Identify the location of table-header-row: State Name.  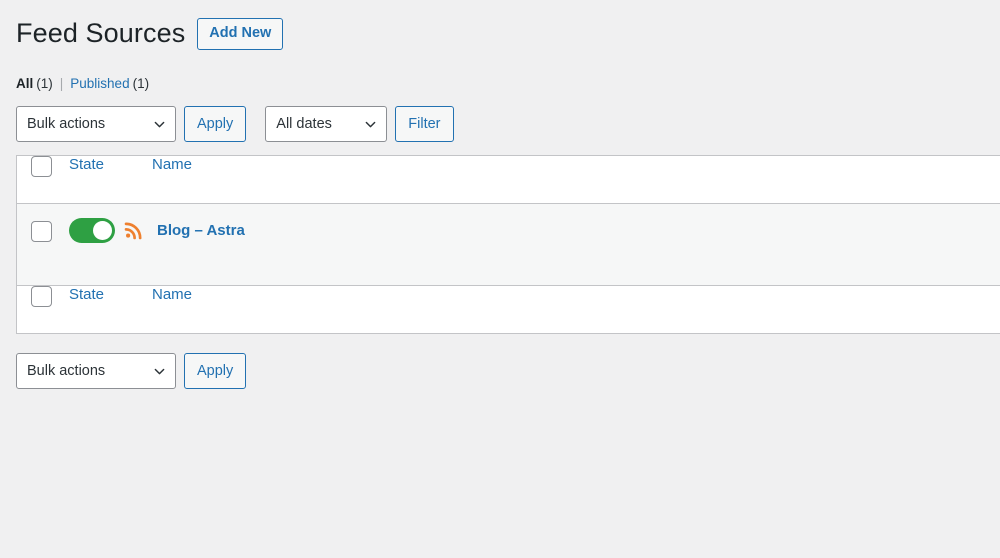
(508, 180).